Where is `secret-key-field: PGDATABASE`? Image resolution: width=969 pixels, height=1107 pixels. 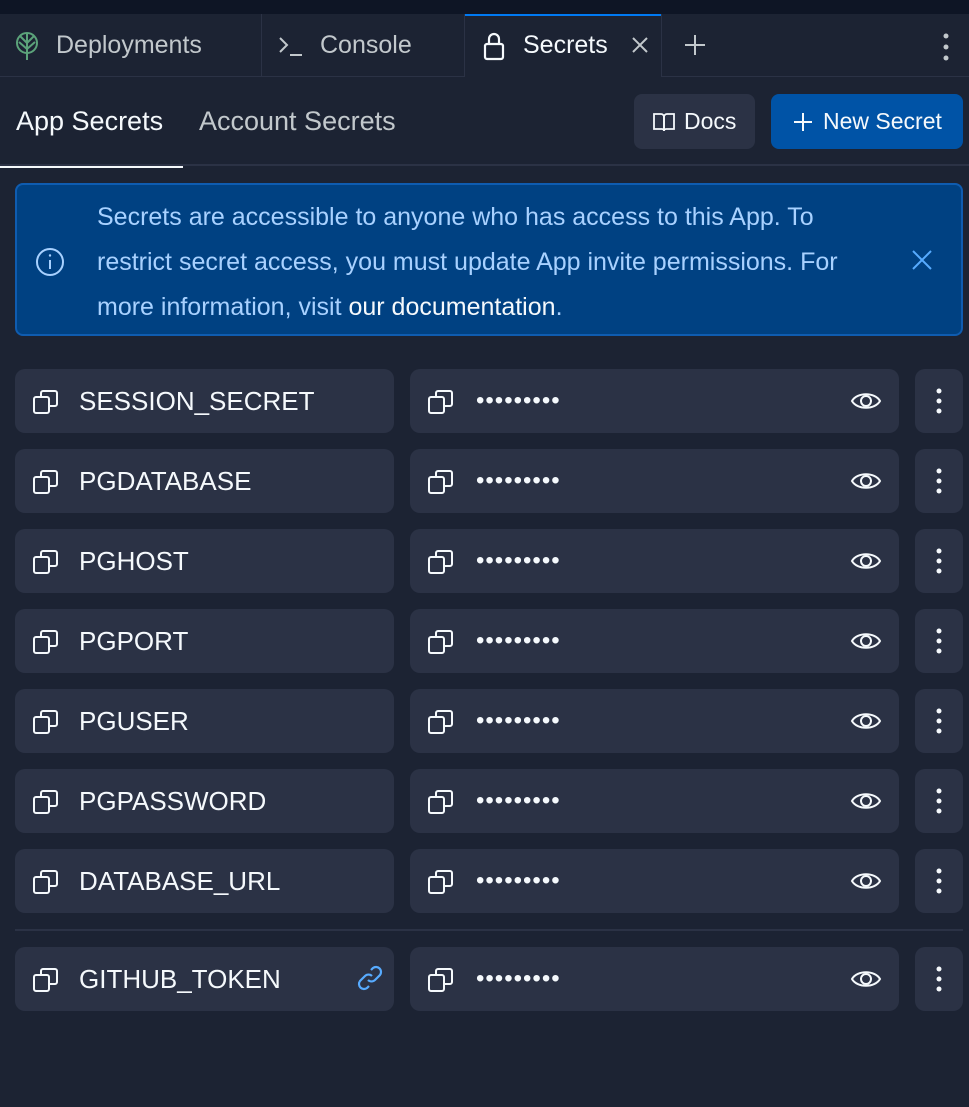 secret-key-field: PGDATABASE is located at coordinates (204, 481).